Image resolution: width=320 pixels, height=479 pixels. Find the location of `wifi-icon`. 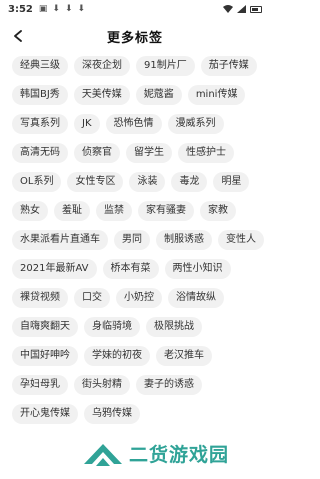

wifi-icon is located at coordinates (228, 9).